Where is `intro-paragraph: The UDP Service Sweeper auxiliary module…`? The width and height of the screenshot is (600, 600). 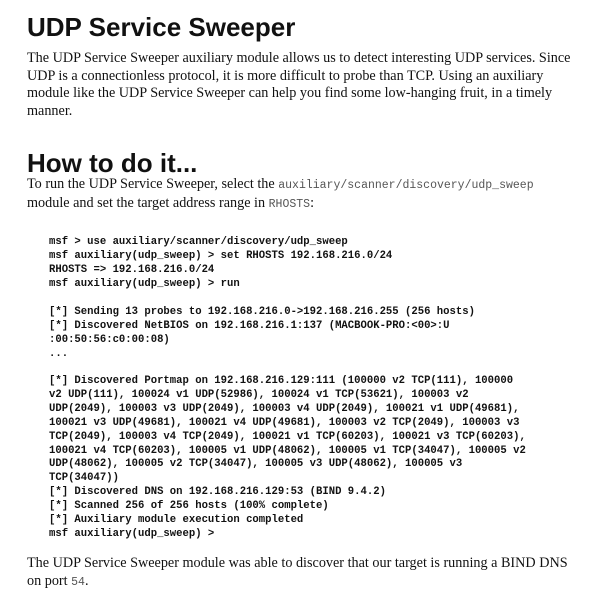
intro-paragraph: The UDP Service Sweeper auxiliary module… is located at coordinates (299, 84).